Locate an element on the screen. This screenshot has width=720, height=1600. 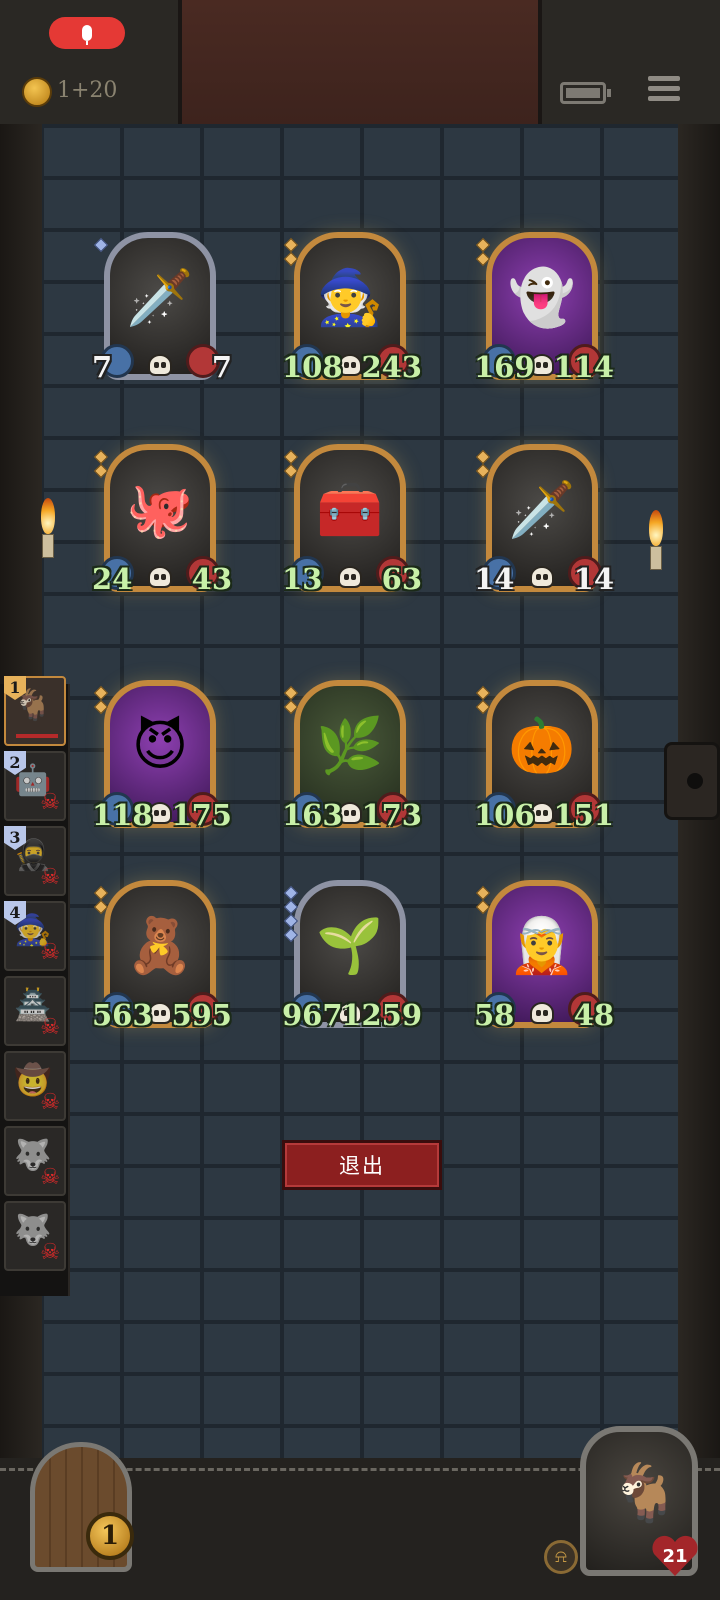
chest-coin-count: 1 is located at coordinates (110, 1536).